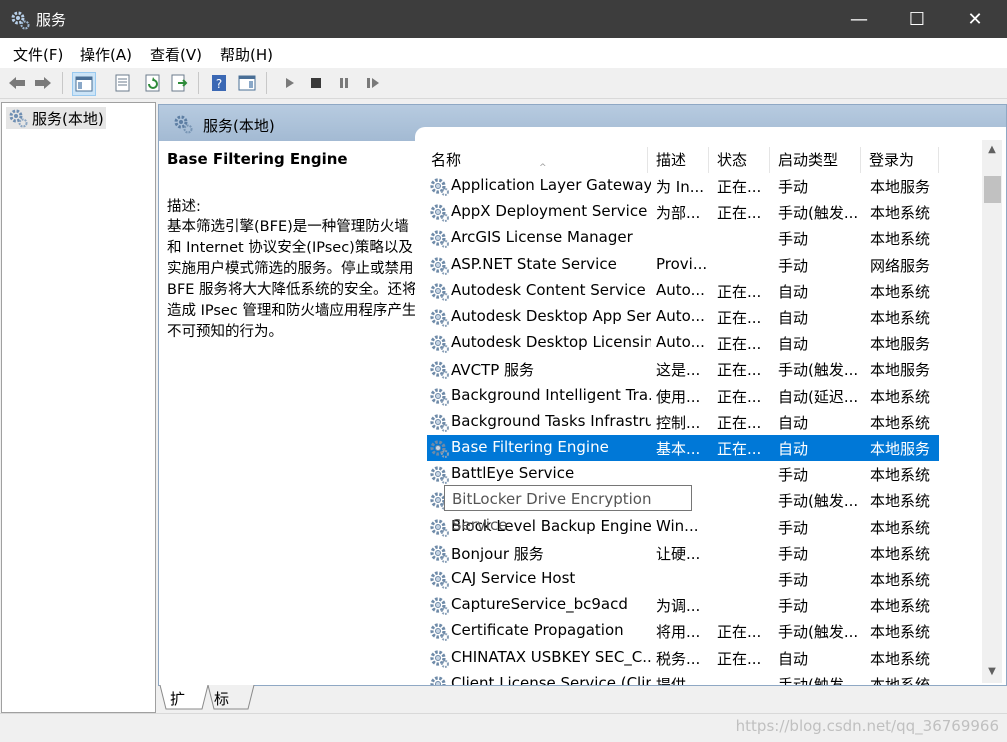 Image resolution: width=1007 pixels, height=742 pixels. I want to click on tree-node-services-local: 服务(本地), so click(56, 118).